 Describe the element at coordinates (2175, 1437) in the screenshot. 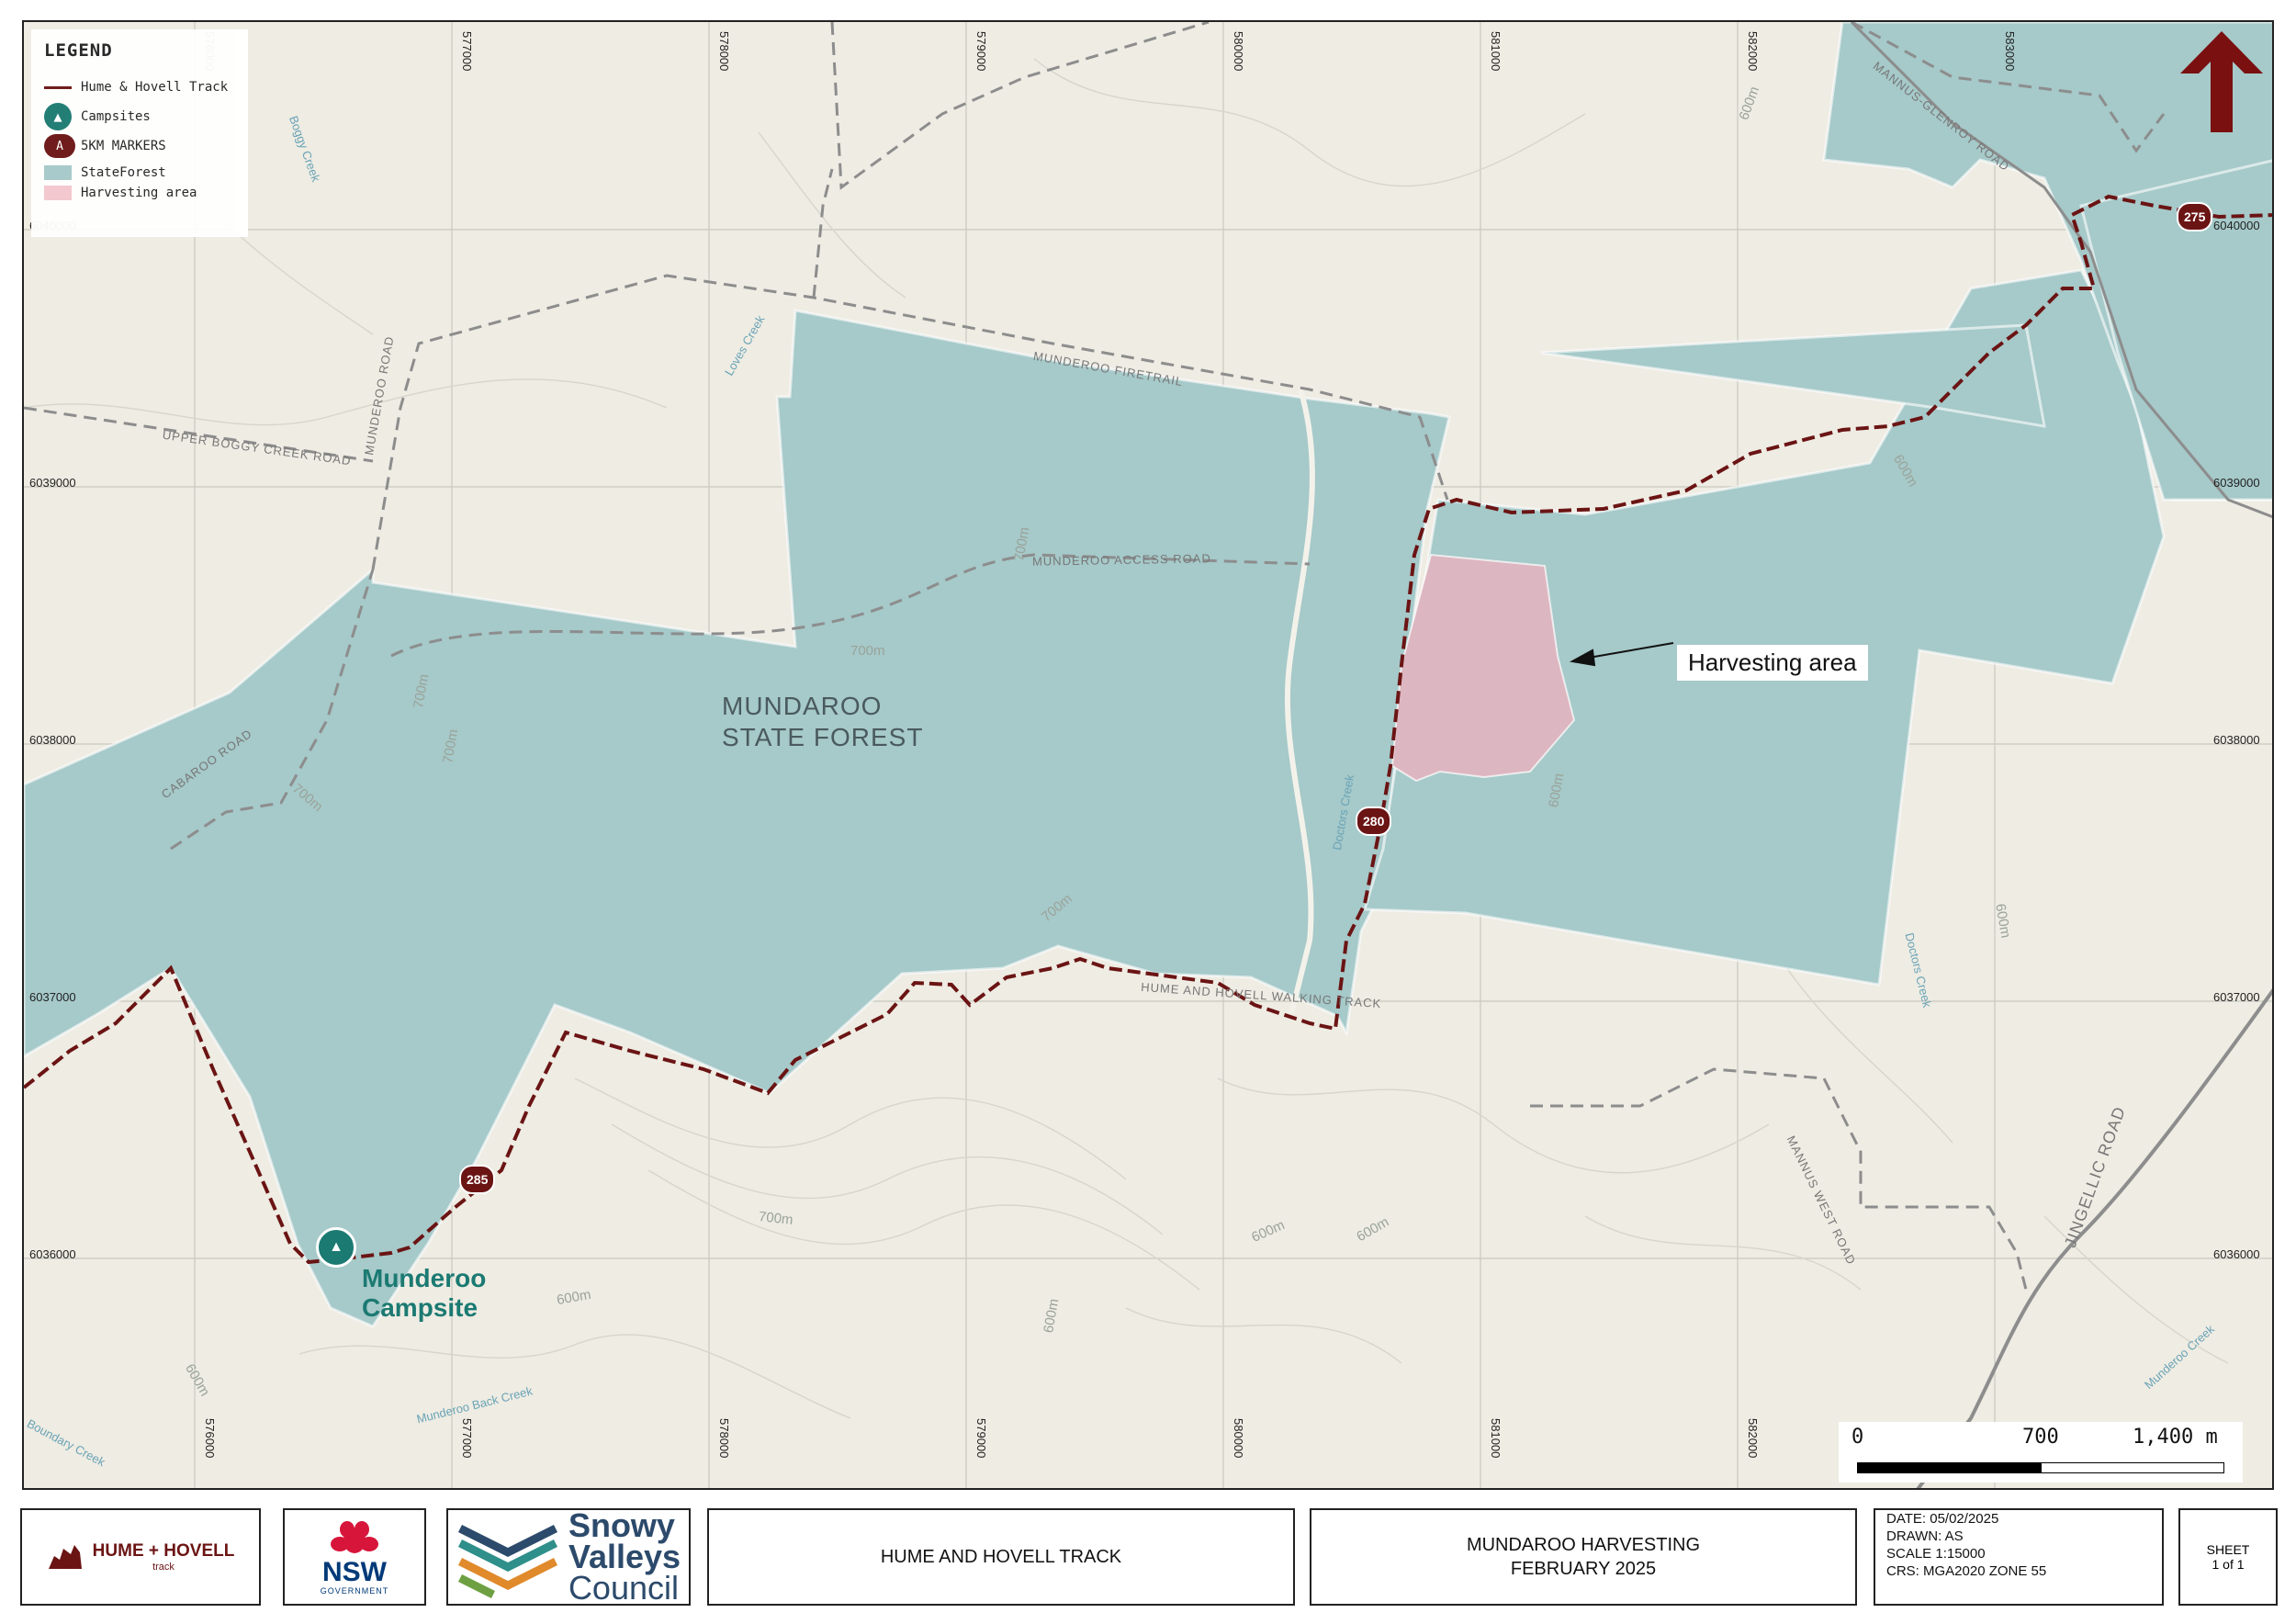

I see `scale-end: 1,400 m` at that location.